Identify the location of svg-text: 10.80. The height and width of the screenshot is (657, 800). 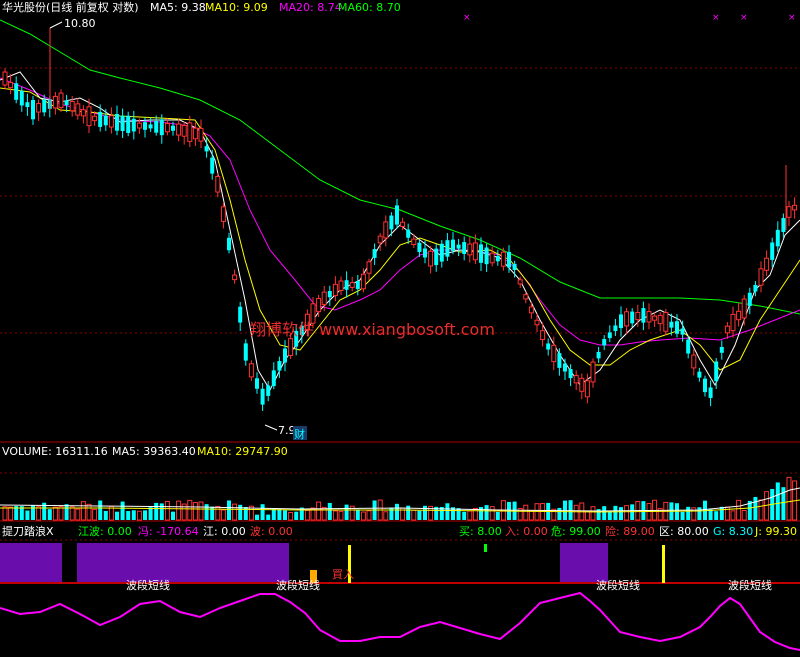
(80, 23).